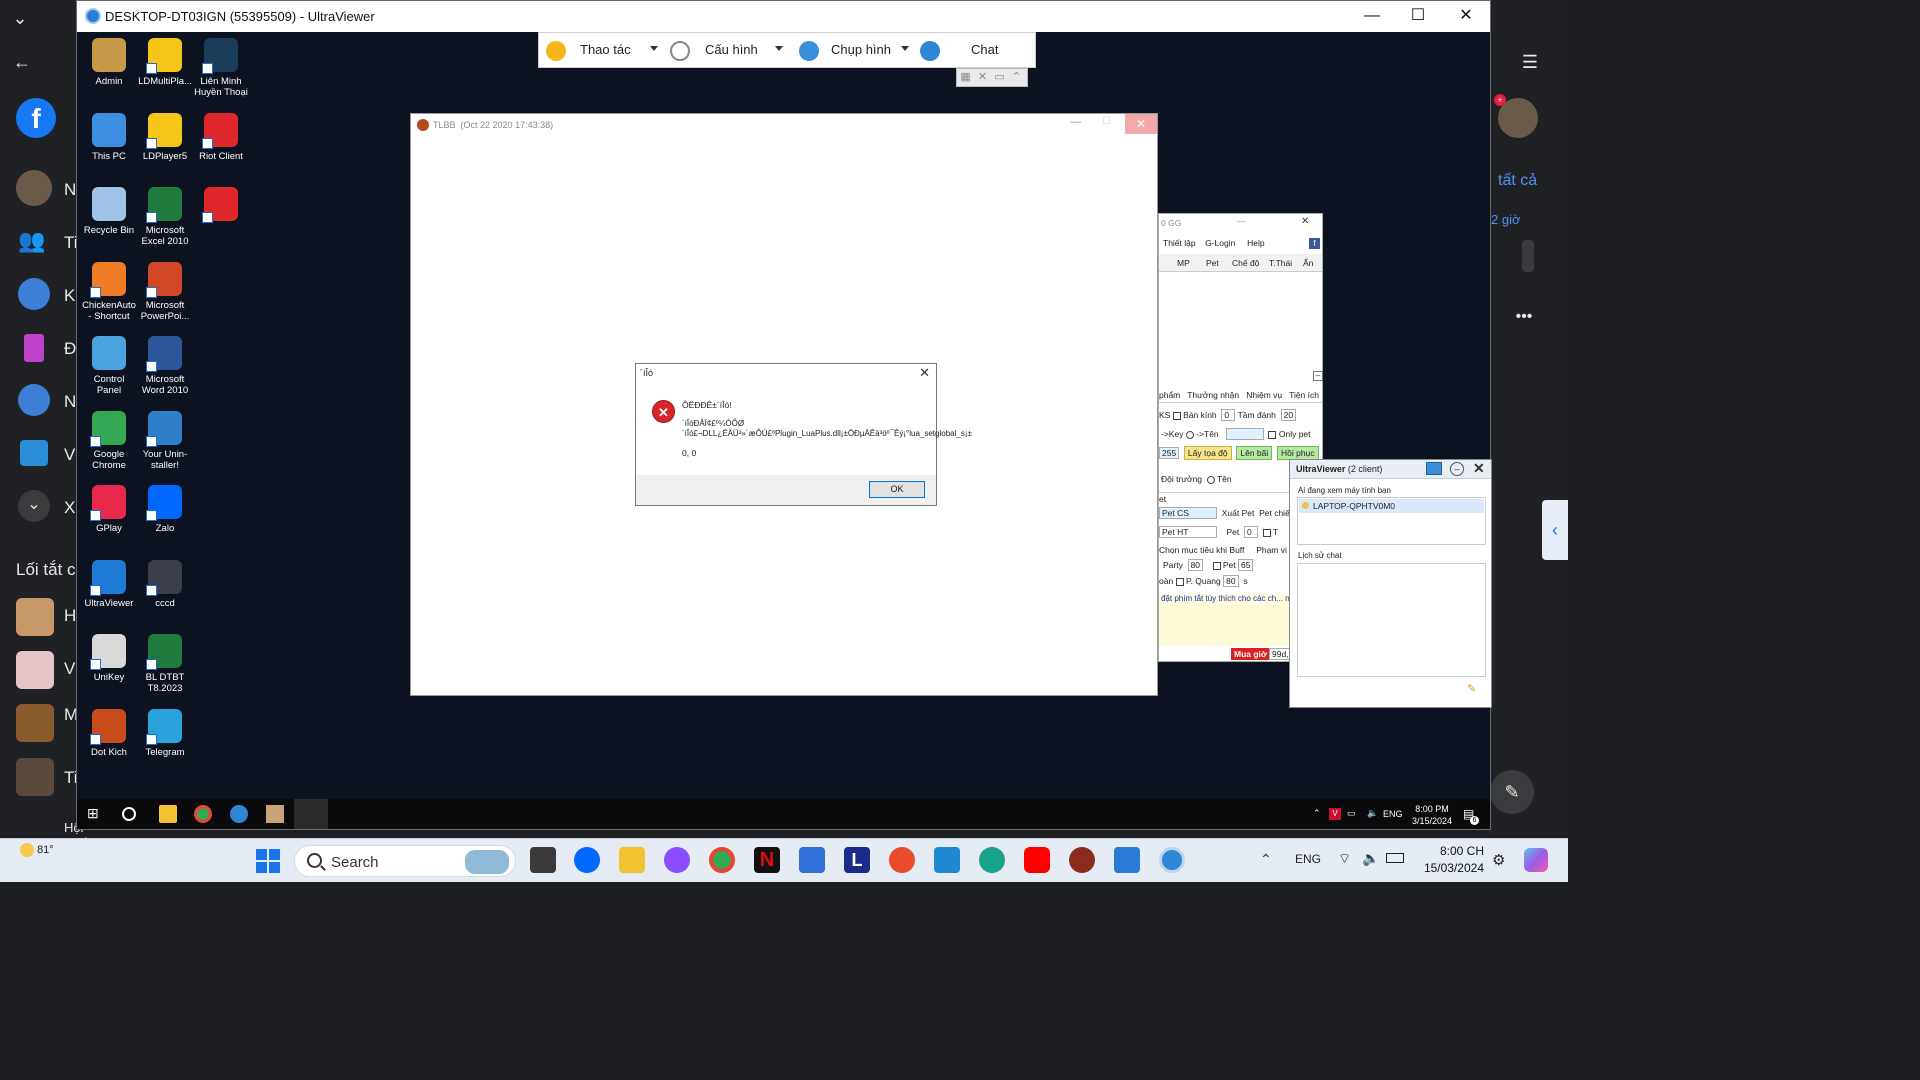  What do you see at coordinates (165, 664) in the screenshot?
I see `desktop-icon: BL DTBT T8.2023` at bounding box center [165, 664].